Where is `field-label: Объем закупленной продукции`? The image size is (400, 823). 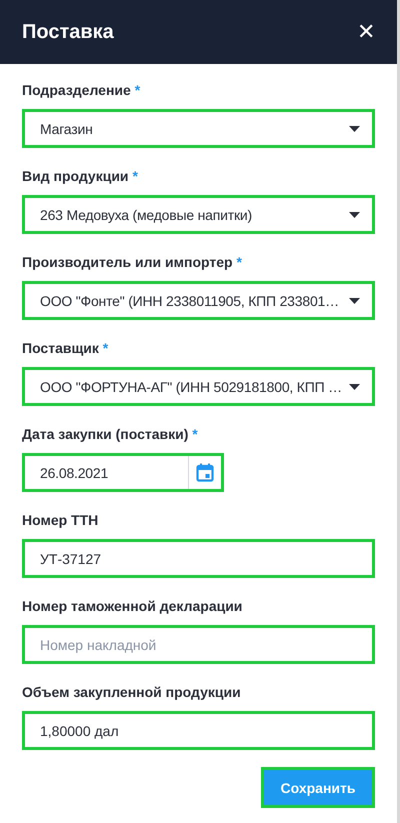
field-label: Объем закупленной продукции is located at coordinates (132, 692).